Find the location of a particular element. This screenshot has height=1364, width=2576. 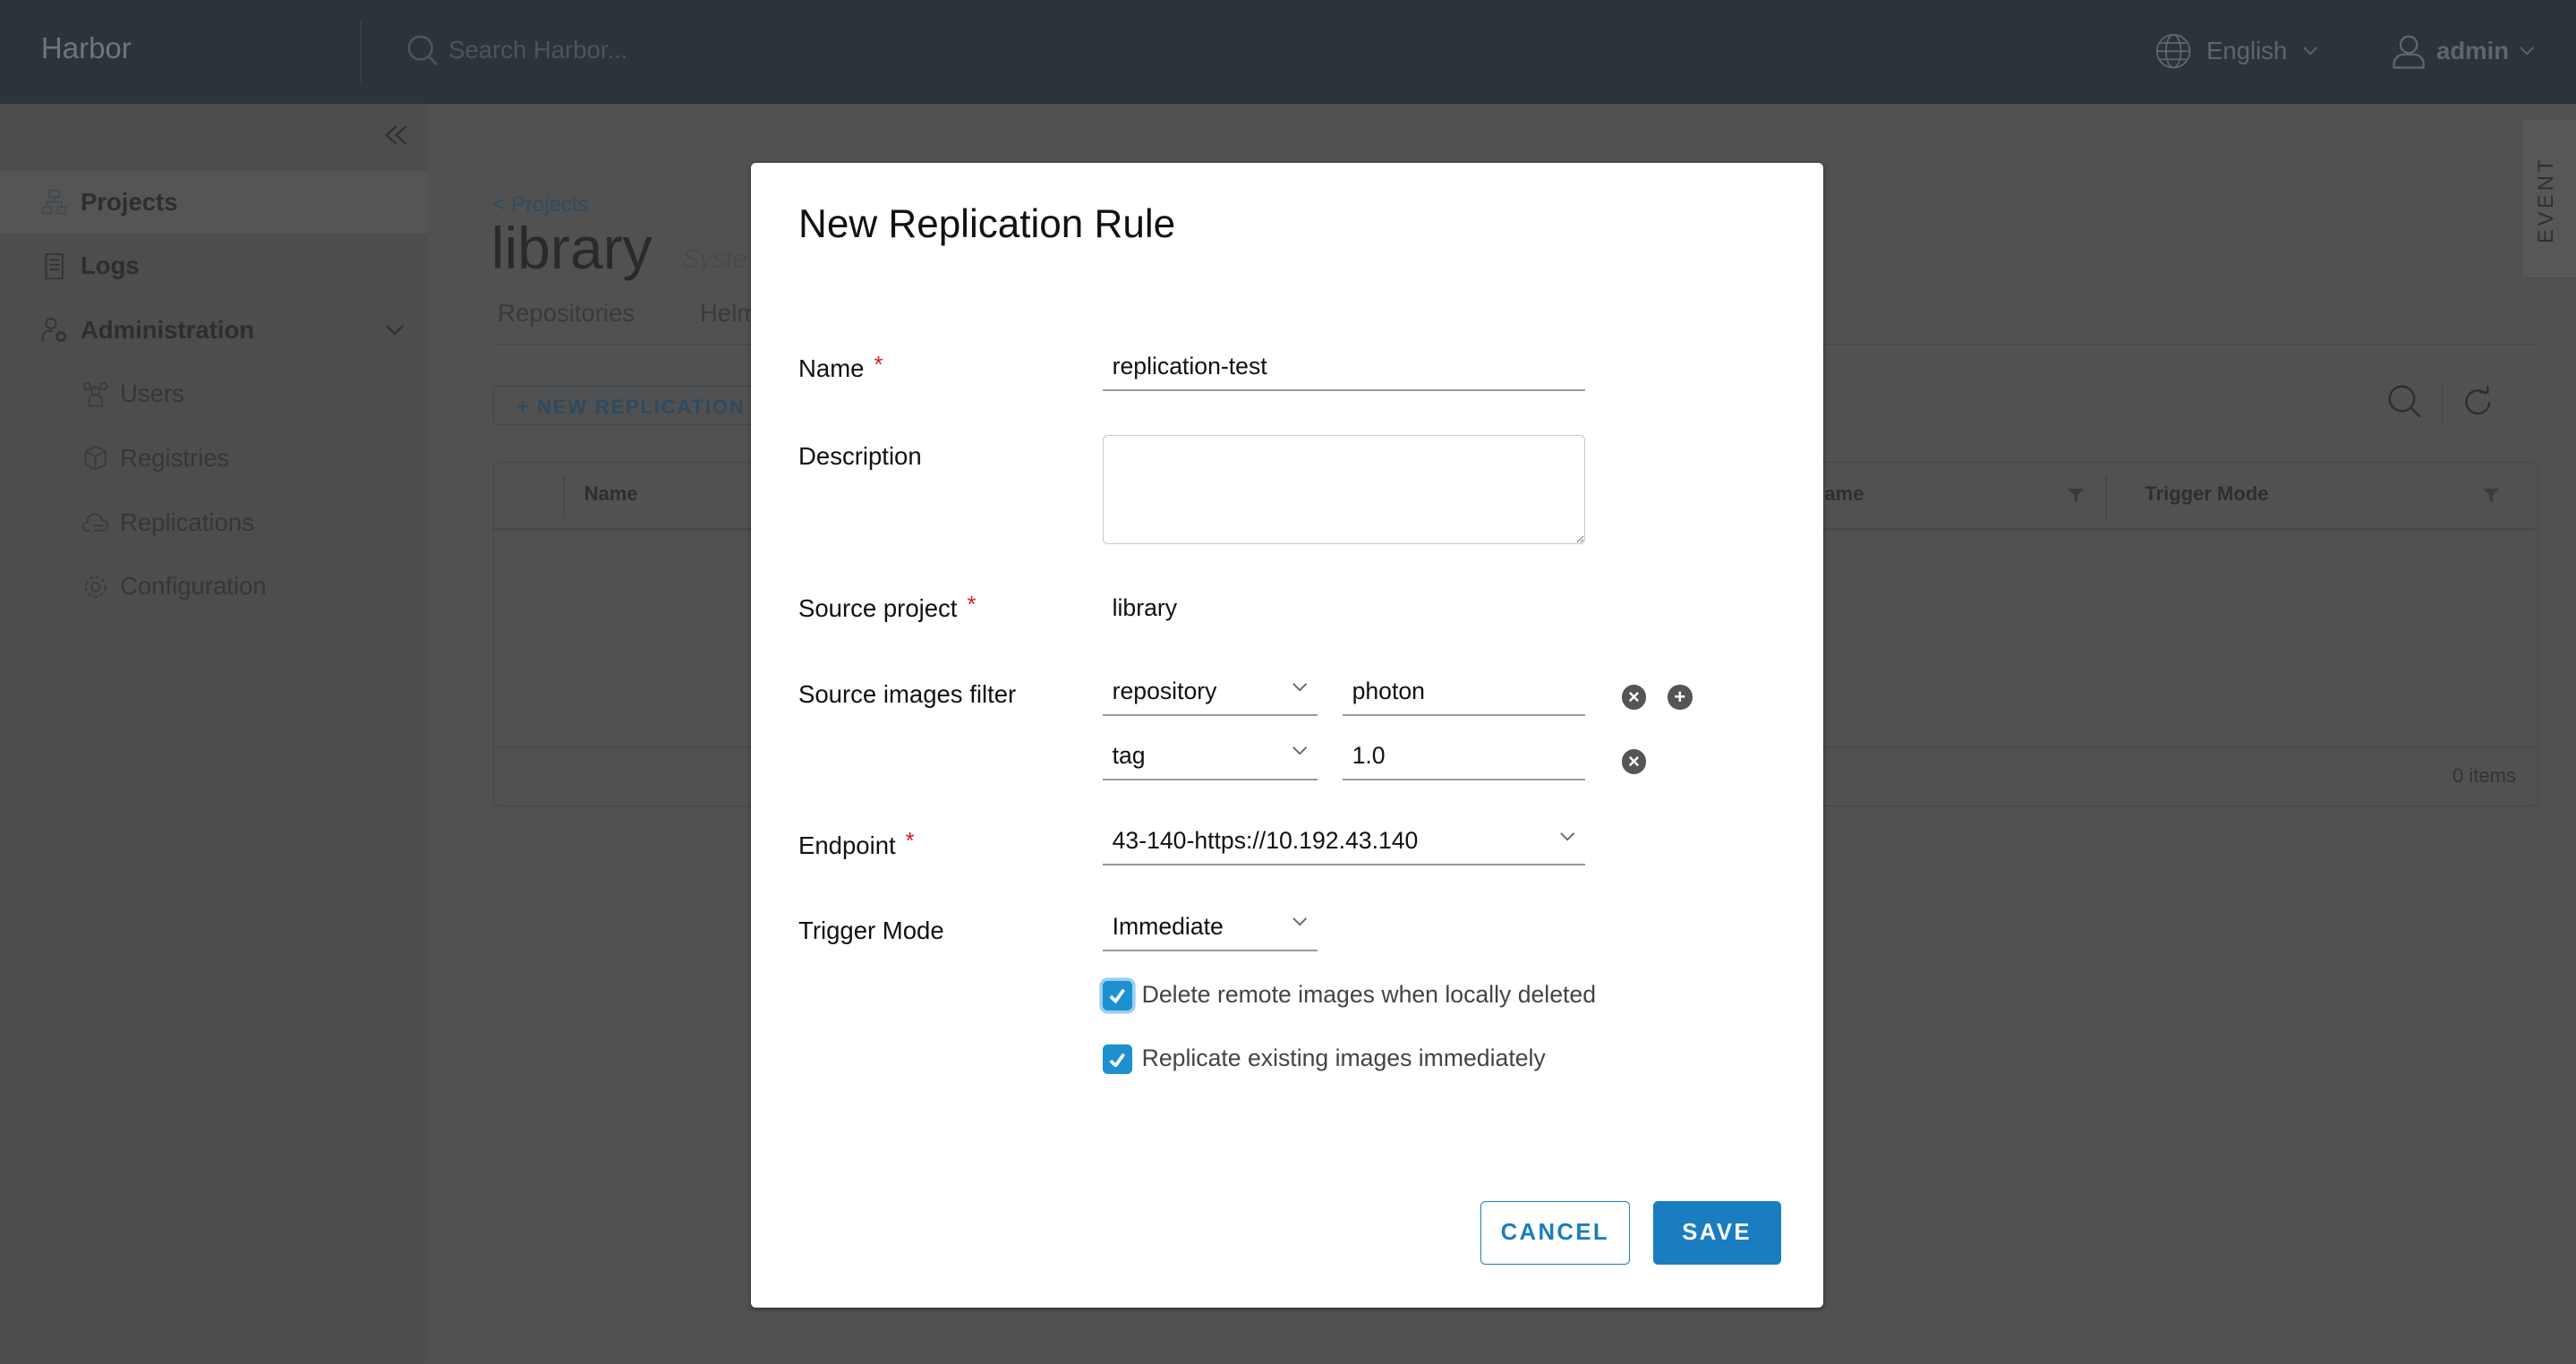

source-images-filter-label: Source images filter is located at coordinates (907, 693).